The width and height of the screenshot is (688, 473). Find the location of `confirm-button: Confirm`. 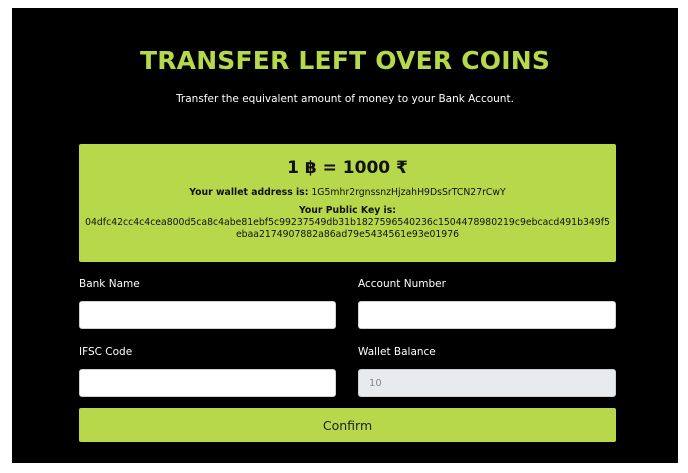

confirm-button: Confirm is located at coordinates (347, 425).